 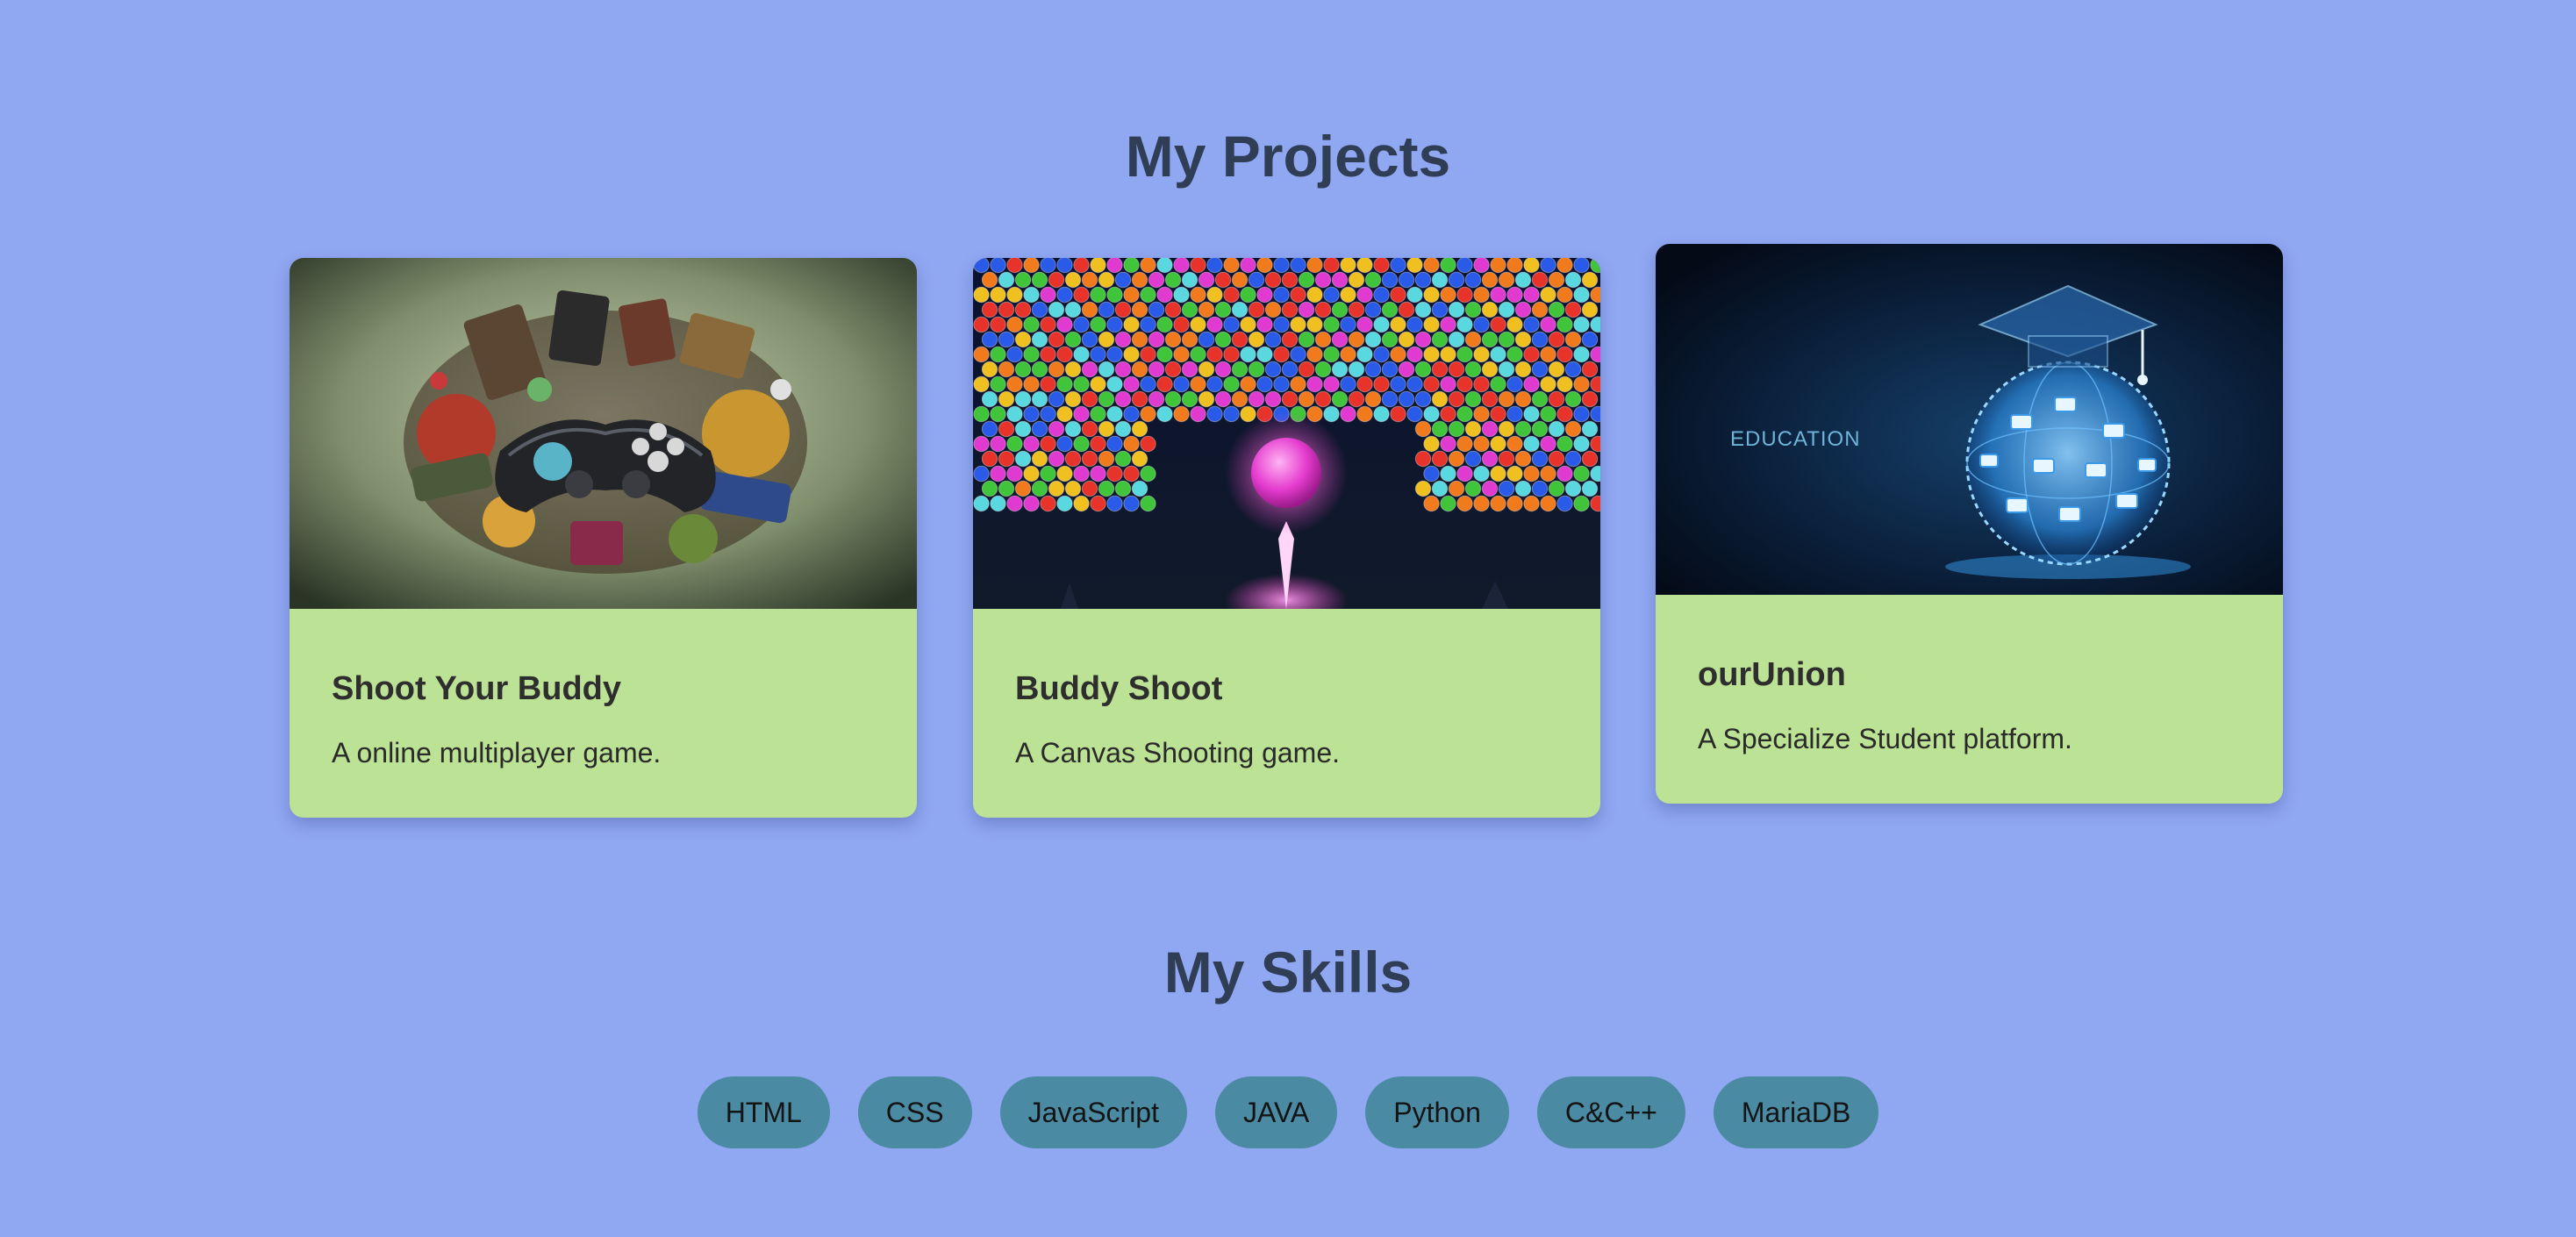 What do you see at coordinates (1276, 1112) in the screenshot?
I see `skill-pill-java: JAVA` at bounding box center [1276, 1112].